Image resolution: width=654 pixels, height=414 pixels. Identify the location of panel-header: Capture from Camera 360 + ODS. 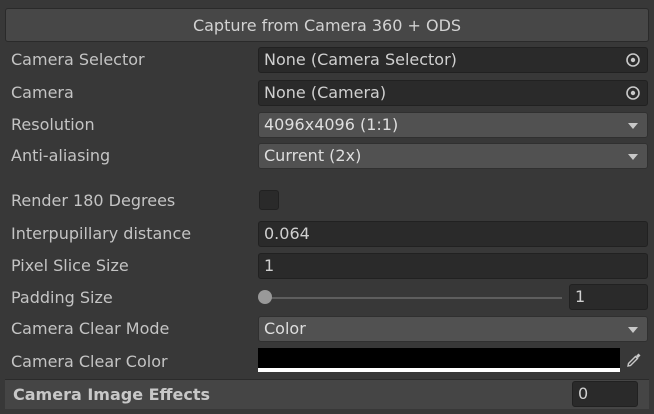
(327, 25).